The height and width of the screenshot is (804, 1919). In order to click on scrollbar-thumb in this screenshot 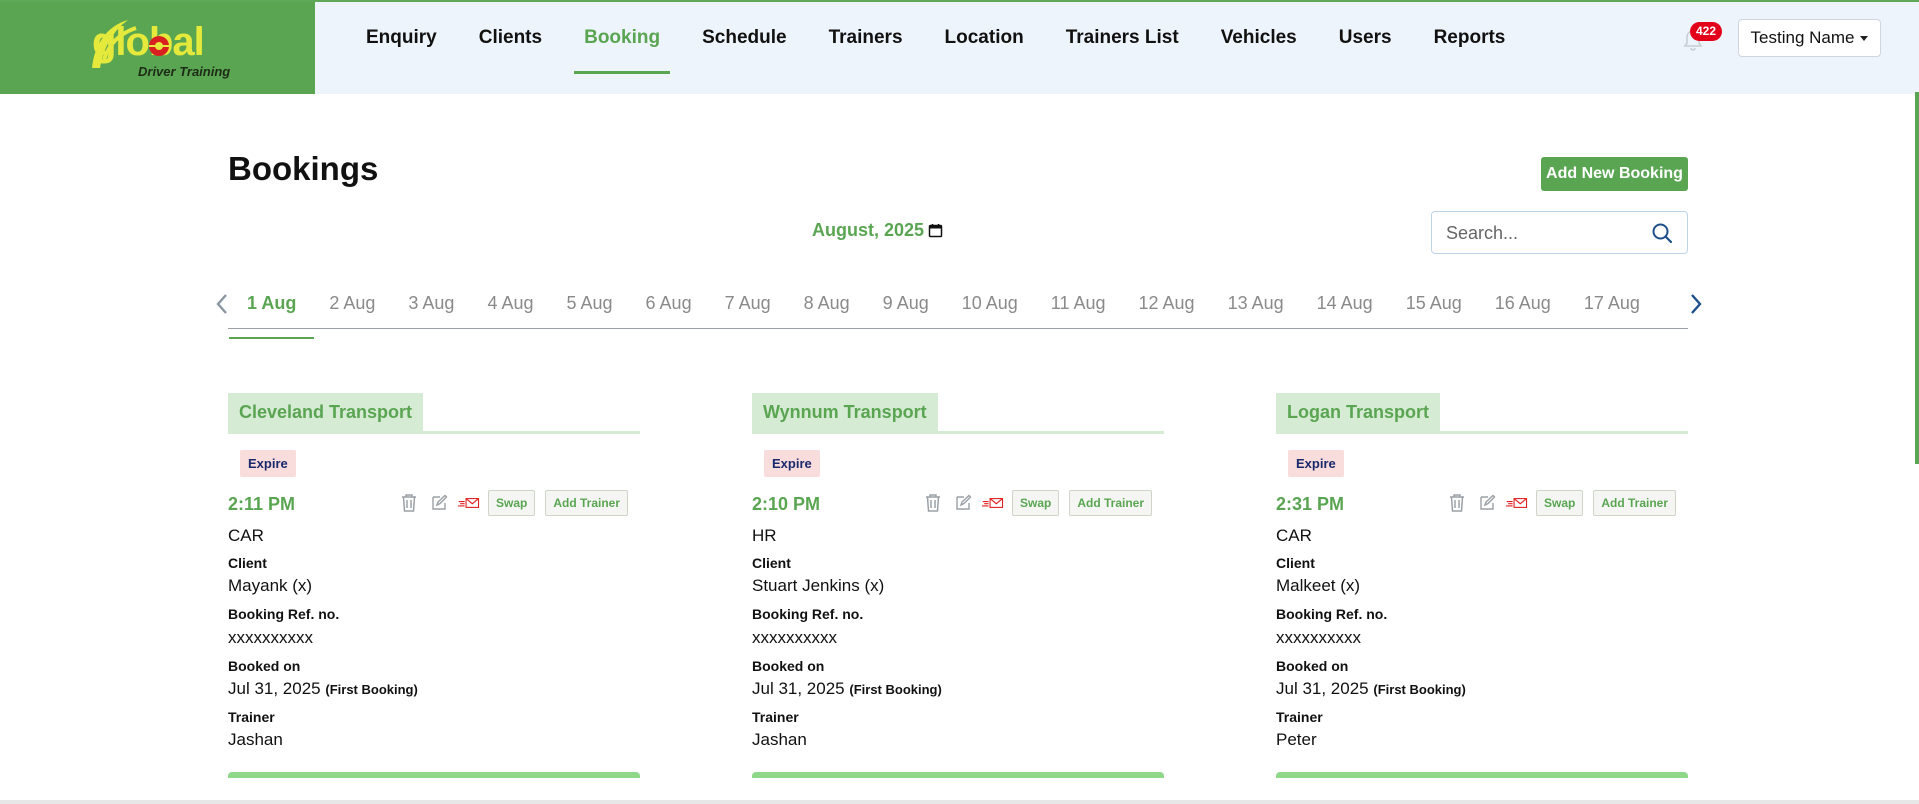, I will do `click(1917, 278)`.